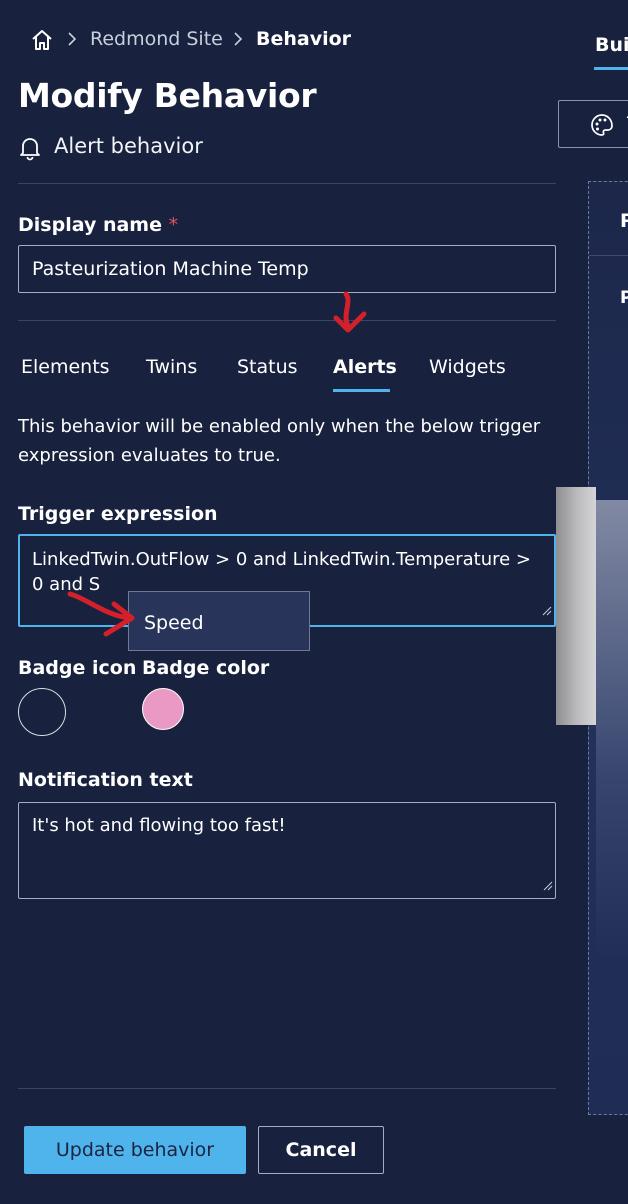 The height and width of the screenshot is (1204, 628). I want to click on tab-build-underline, so click(611, 68).